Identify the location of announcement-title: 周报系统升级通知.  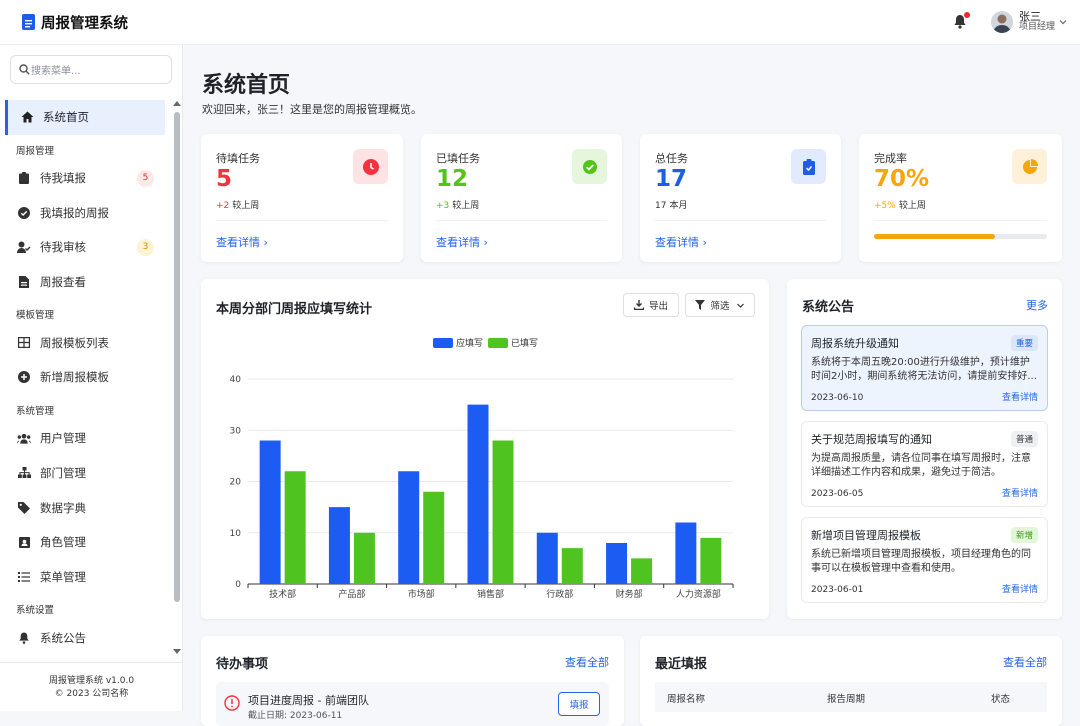
(855, 343).